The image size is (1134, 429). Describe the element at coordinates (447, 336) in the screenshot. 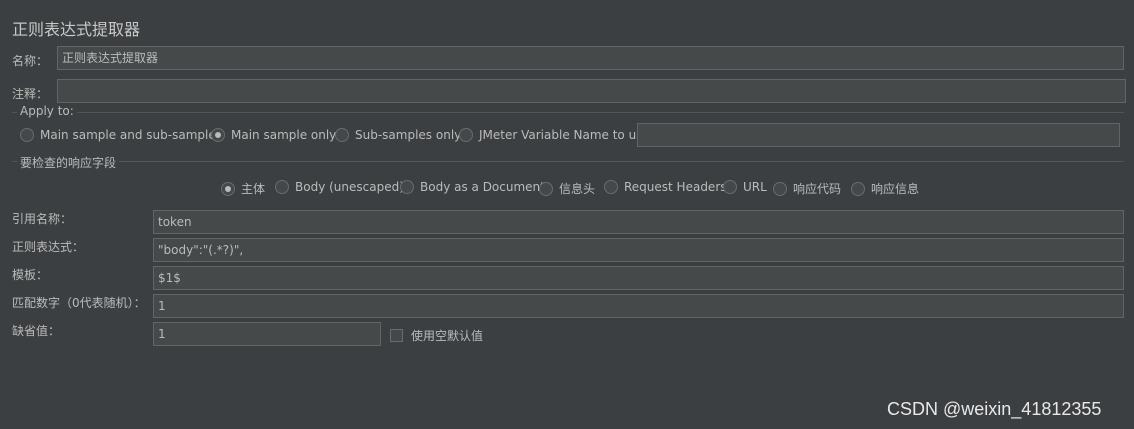

I see `checkbox-label: 使用空默认值` at that location.